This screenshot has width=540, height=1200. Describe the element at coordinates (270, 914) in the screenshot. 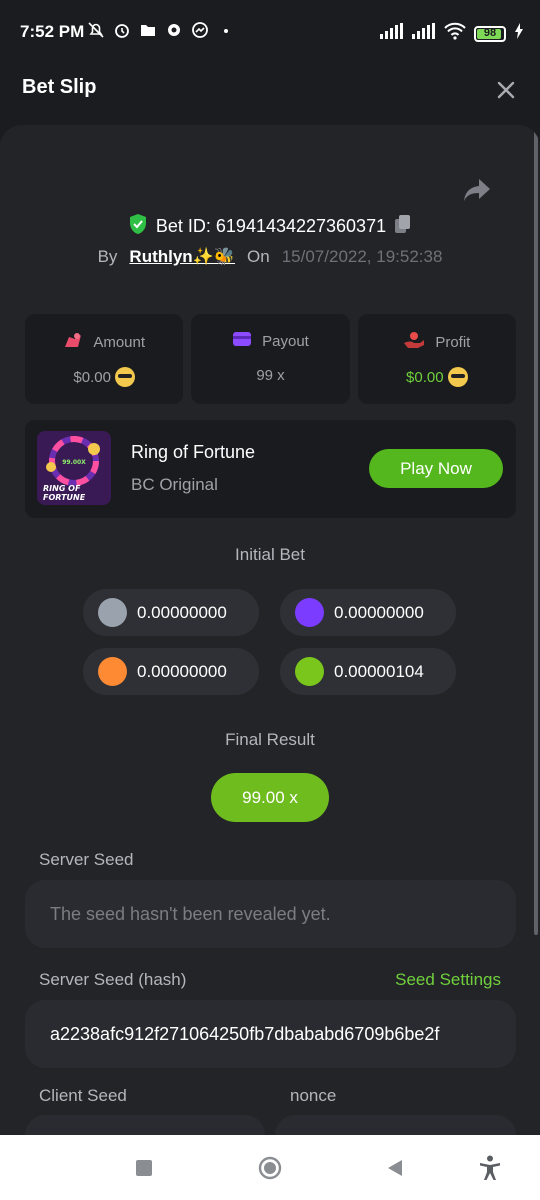

I see `server-seed-field: The seed hasn't been revealed yet.` at that location.